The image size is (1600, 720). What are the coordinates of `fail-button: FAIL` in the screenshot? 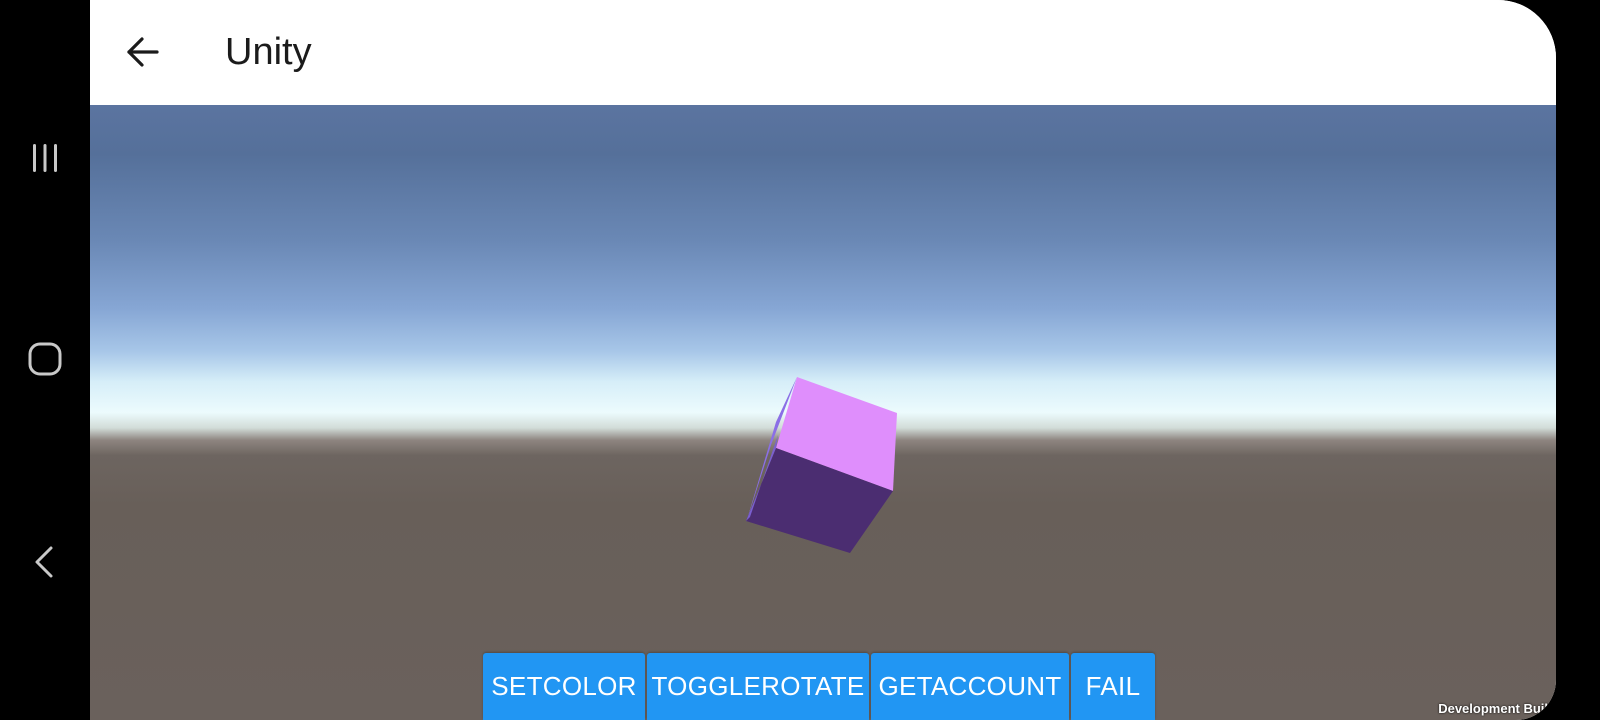 It's located at (1113, 686).